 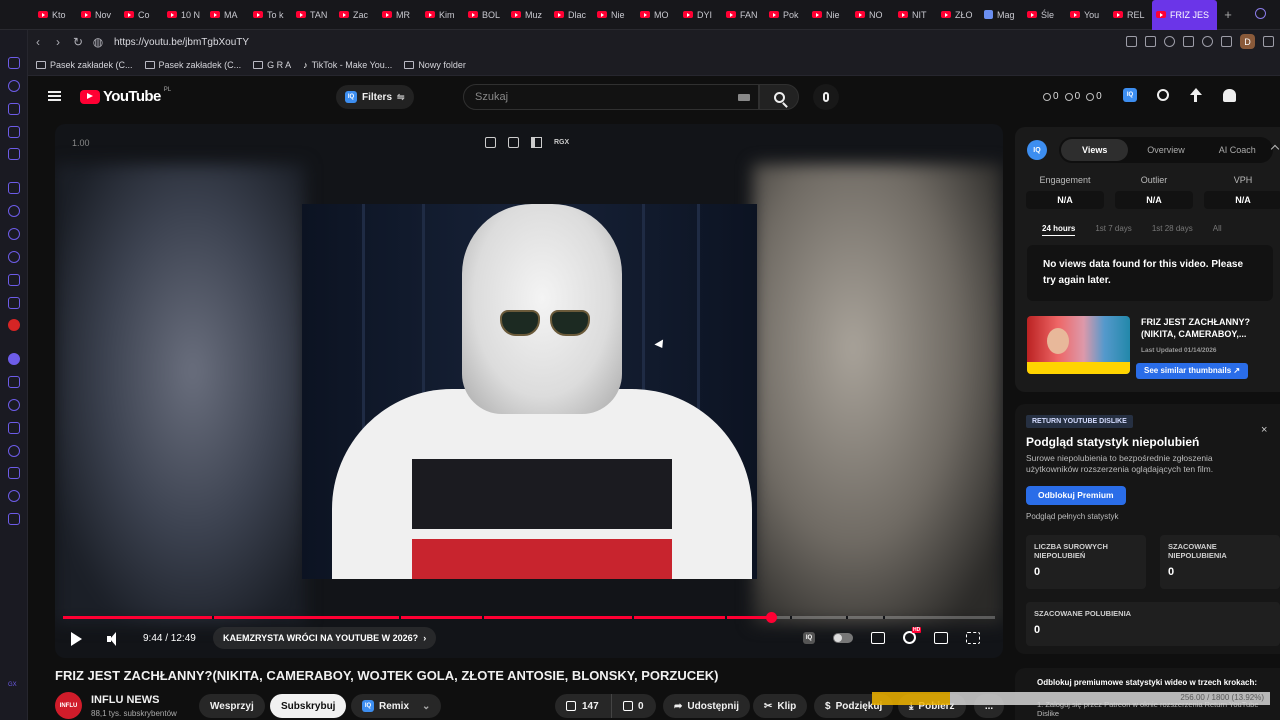 I want to click on browser-tab: REL, so click(x=1130, y=15).